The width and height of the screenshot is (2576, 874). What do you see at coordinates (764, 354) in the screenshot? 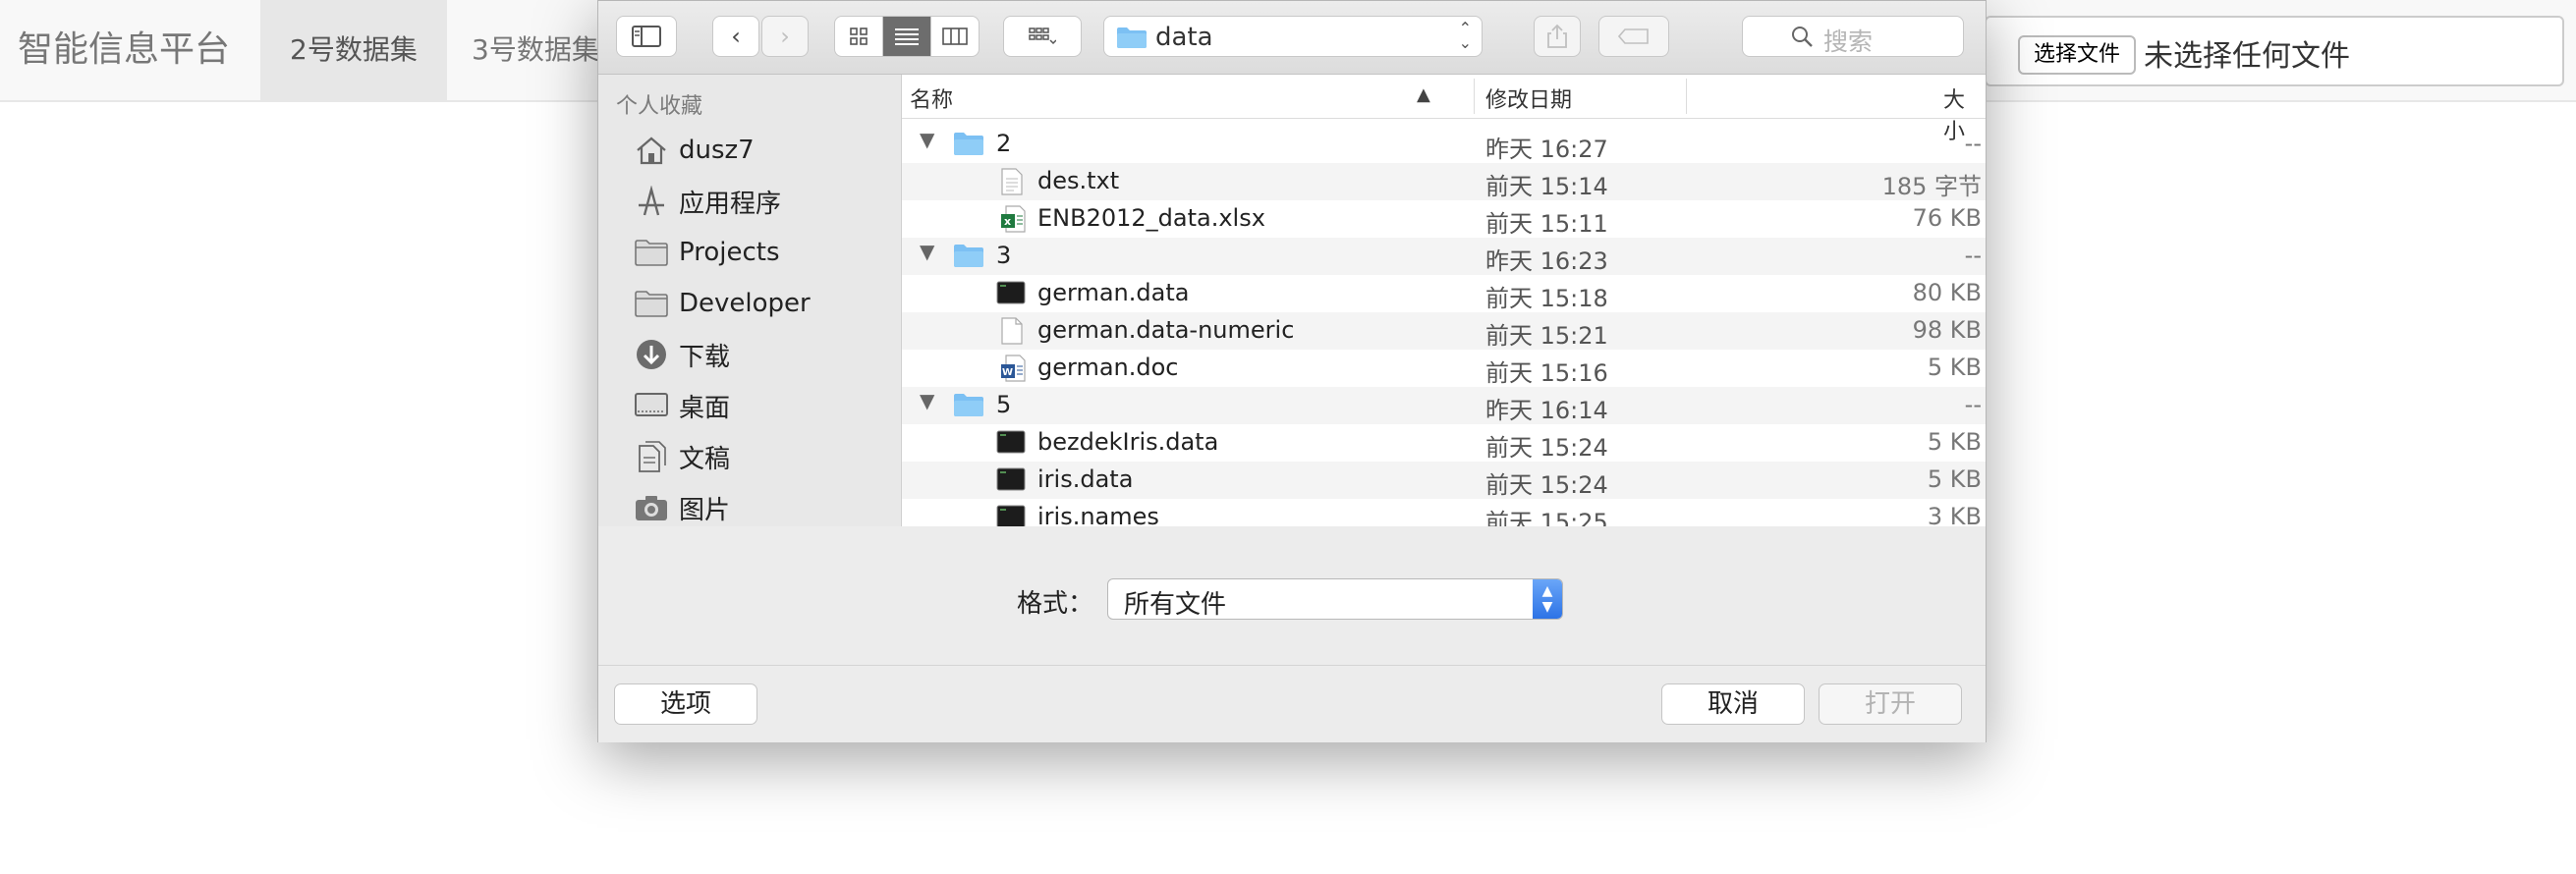
I see `sidebar-item-downloads: 下载` at bounding box center [764, 354].